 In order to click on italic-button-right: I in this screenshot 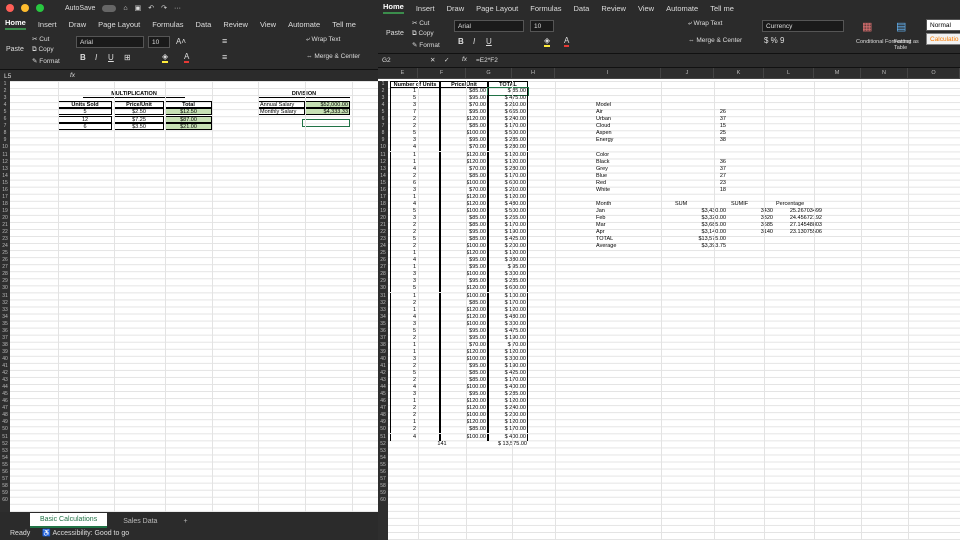, I will do `click(474, 41)`.